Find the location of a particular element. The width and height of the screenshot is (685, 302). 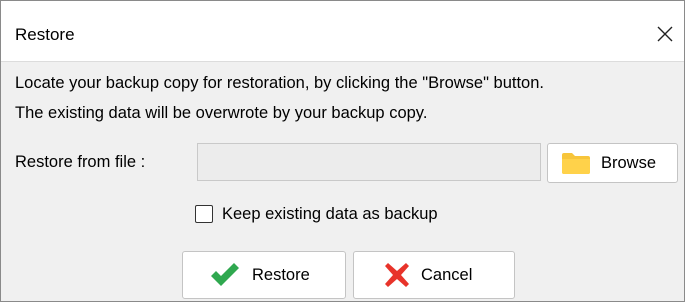

keep-backup-label: Keep existing data as backup is located at coordinates (330, 214).